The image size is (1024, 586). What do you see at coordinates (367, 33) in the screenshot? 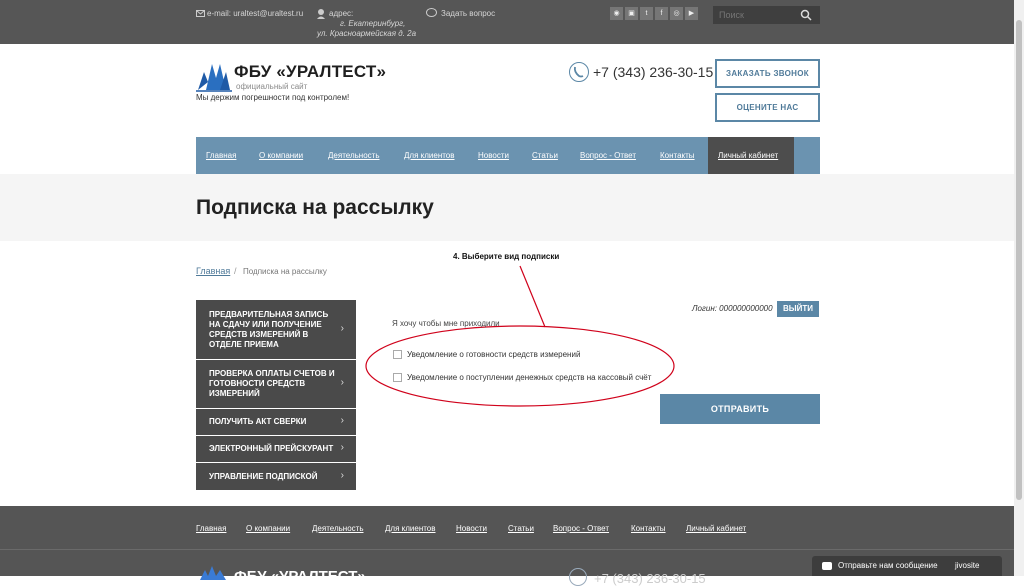
I see `address-street: ул. Красноармейская д. 2а` at bounding box center [367, 33].